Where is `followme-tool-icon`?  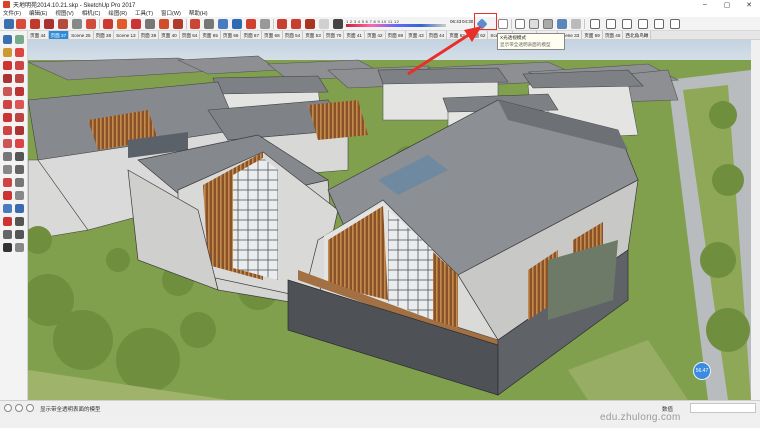 followme-tool-icon is located at coordinates (19, 130).